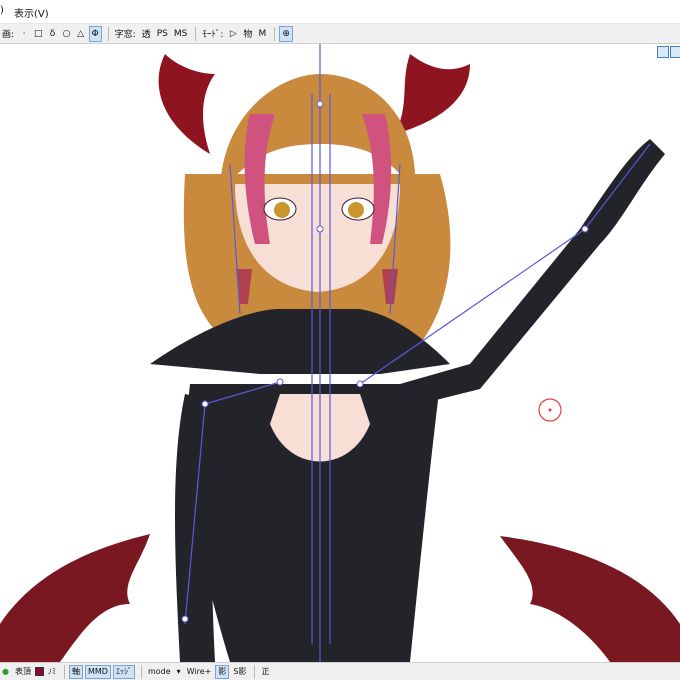 This screenshot has width=680, height=680. I want to click on left-horn, so click(186, 104).